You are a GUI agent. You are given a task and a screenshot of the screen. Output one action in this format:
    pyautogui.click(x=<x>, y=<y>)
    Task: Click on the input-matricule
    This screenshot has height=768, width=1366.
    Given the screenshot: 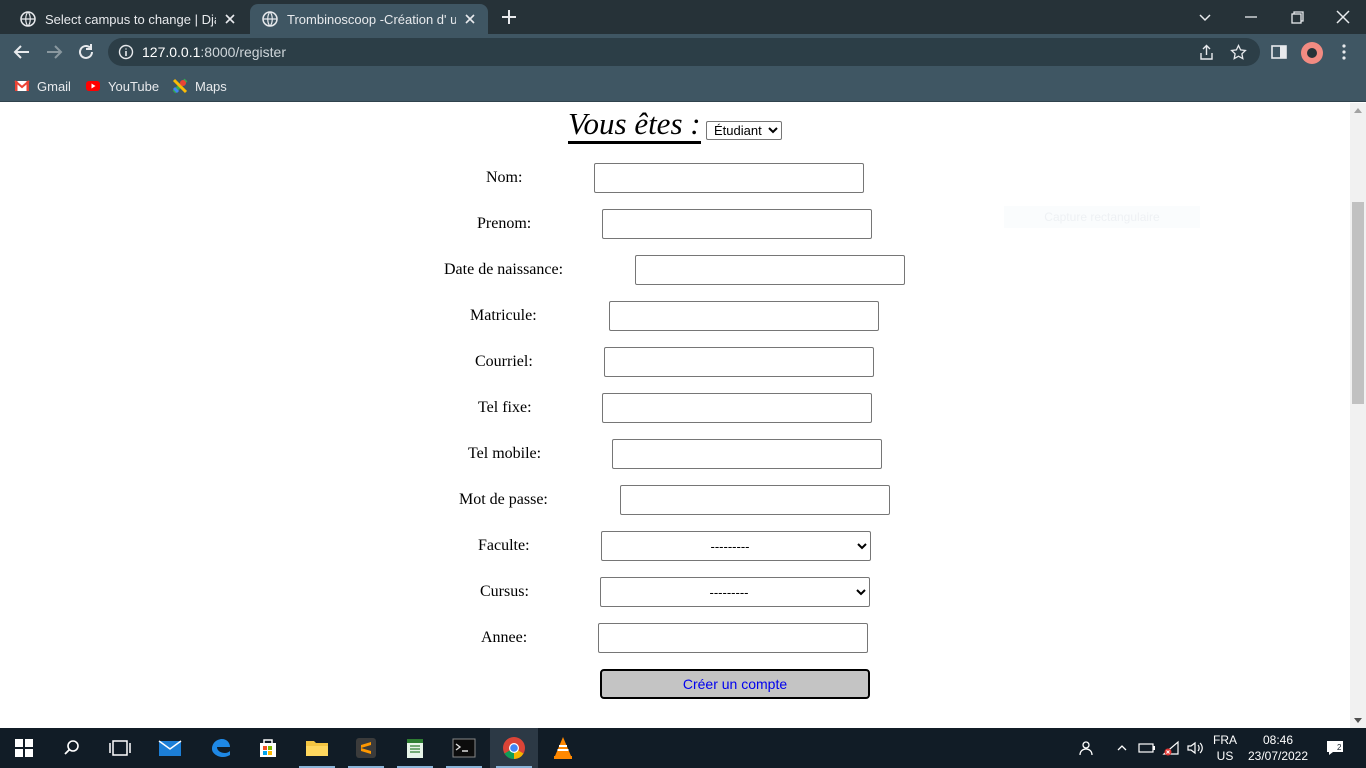 What is the action you would take?
    pyautogui.click(x=744, y=316)
    